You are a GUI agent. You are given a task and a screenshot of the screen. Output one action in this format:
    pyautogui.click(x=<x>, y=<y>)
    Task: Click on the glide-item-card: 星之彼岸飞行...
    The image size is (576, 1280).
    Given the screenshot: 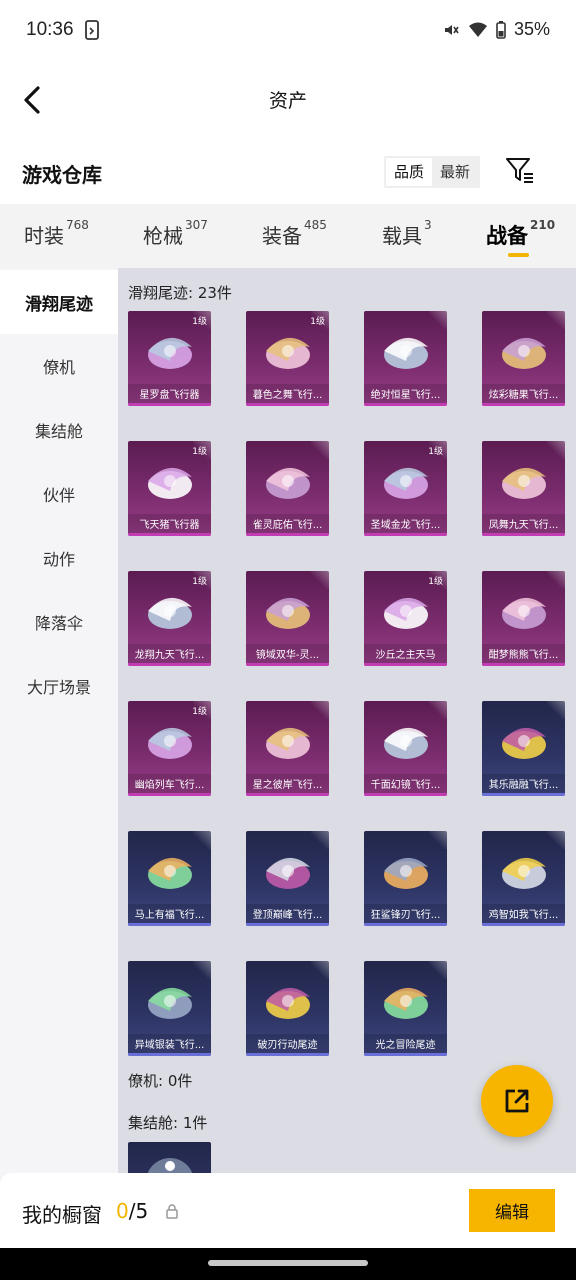 What is the action you would take?
    pyautogui.click(x=287, y=748)
    